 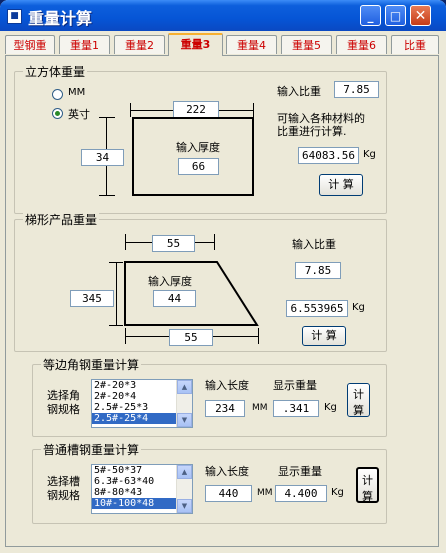 I want to click on cube-shape, so click(x=193, y=156).